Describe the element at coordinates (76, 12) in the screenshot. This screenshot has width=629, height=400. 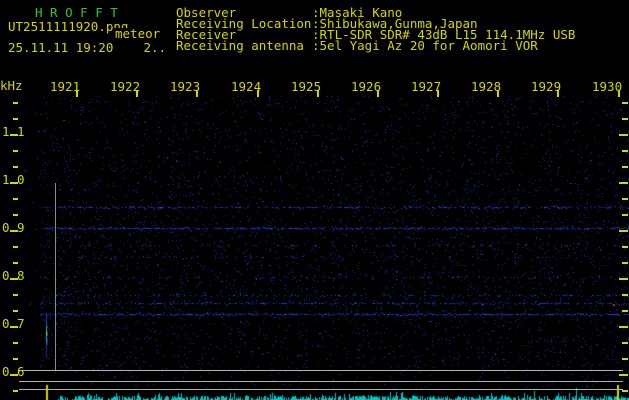
I see `app-title: H R O F F T` at that location.